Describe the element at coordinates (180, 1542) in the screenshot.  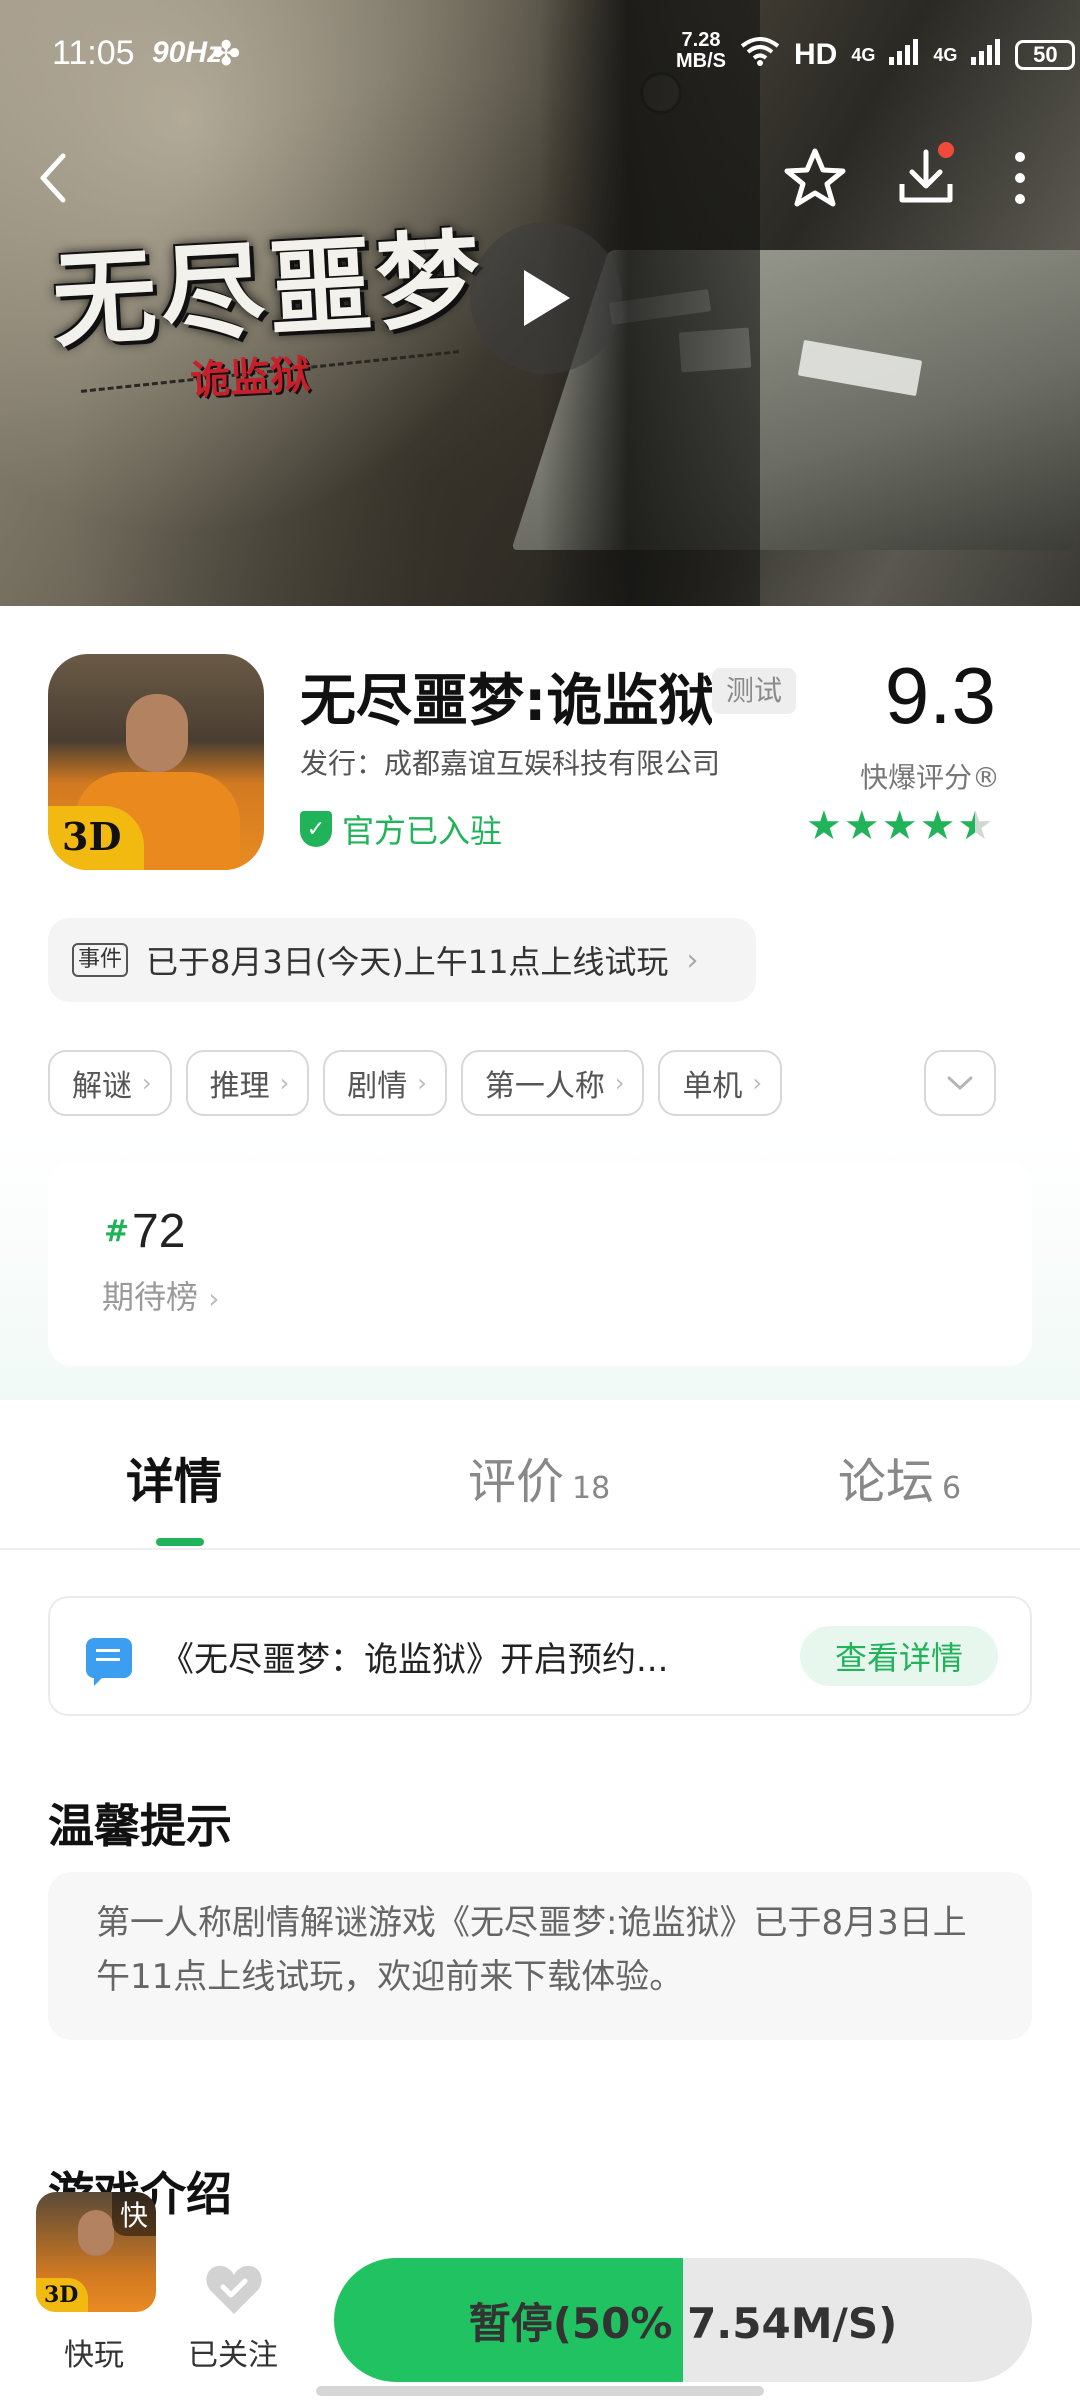
I see `tab-active-indicator` at that location.